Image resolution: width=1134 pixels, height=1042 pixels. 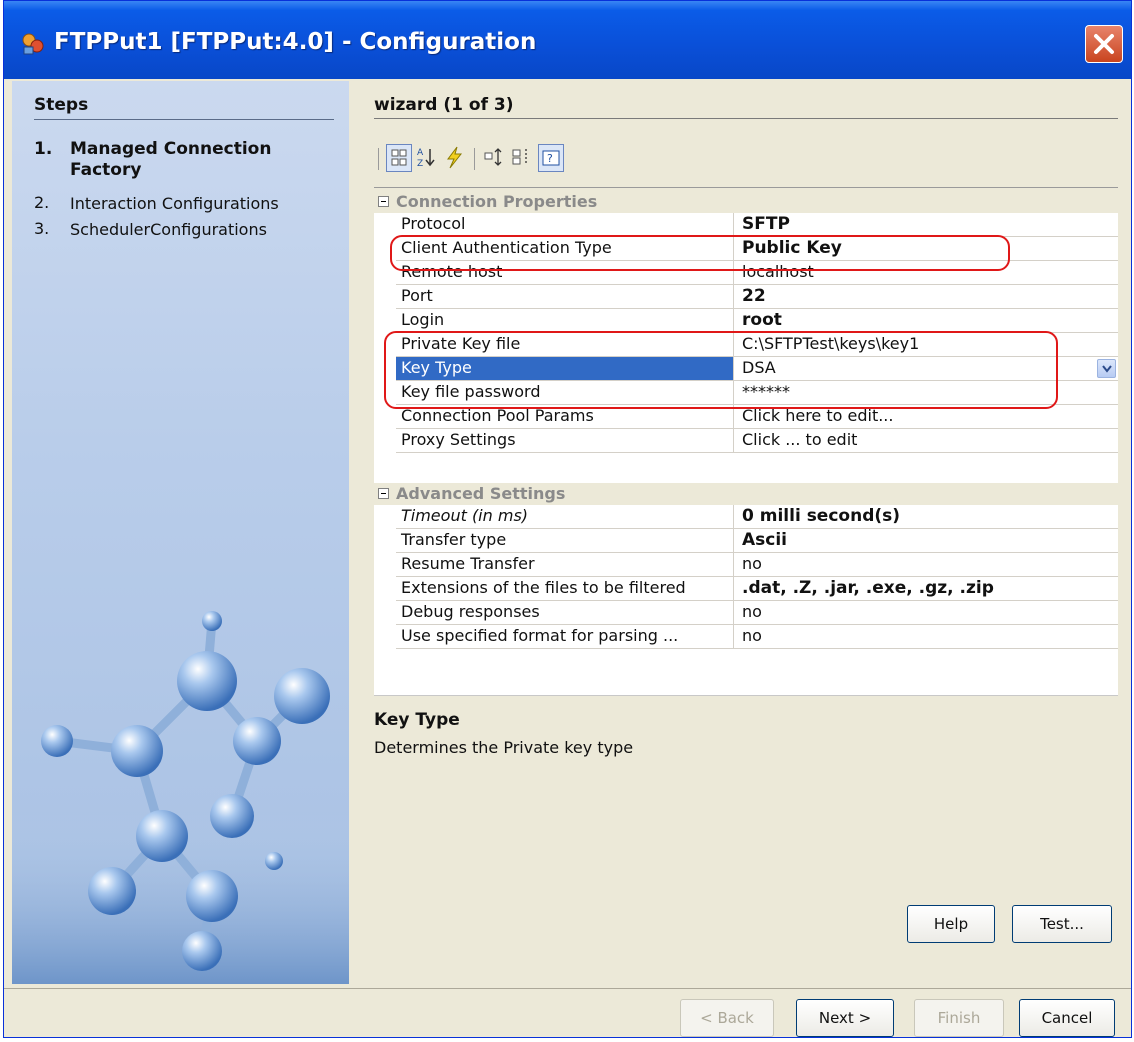 I want to click on step-number: 3., so click(x=42, y=228).